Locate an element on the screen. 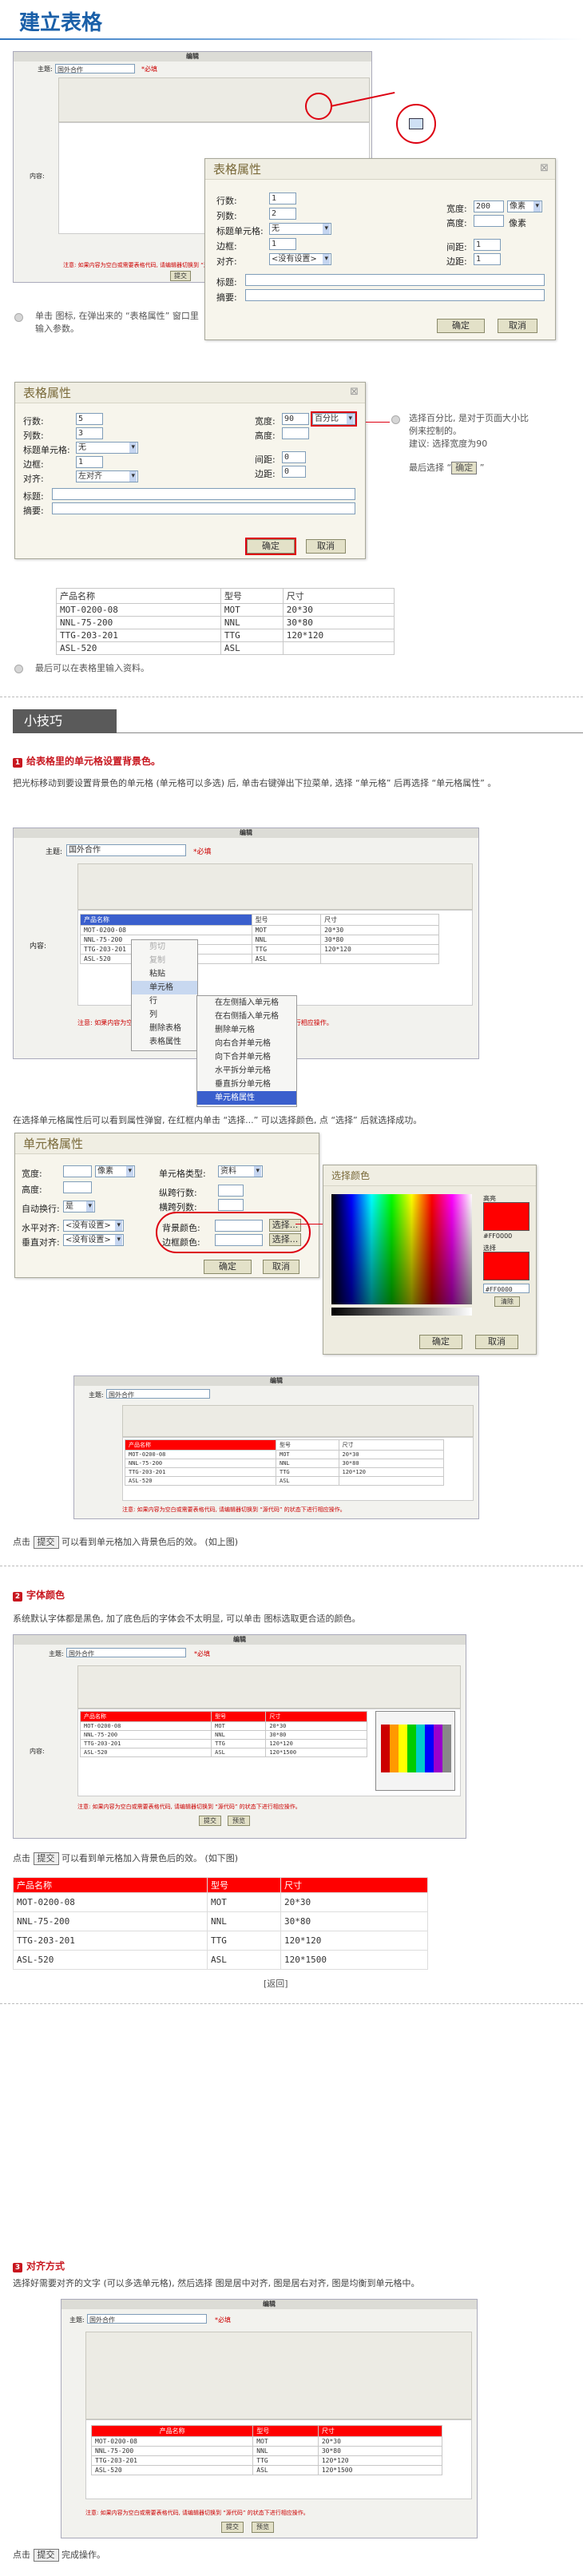  colspan-input is located at coordinates (231, 1205).